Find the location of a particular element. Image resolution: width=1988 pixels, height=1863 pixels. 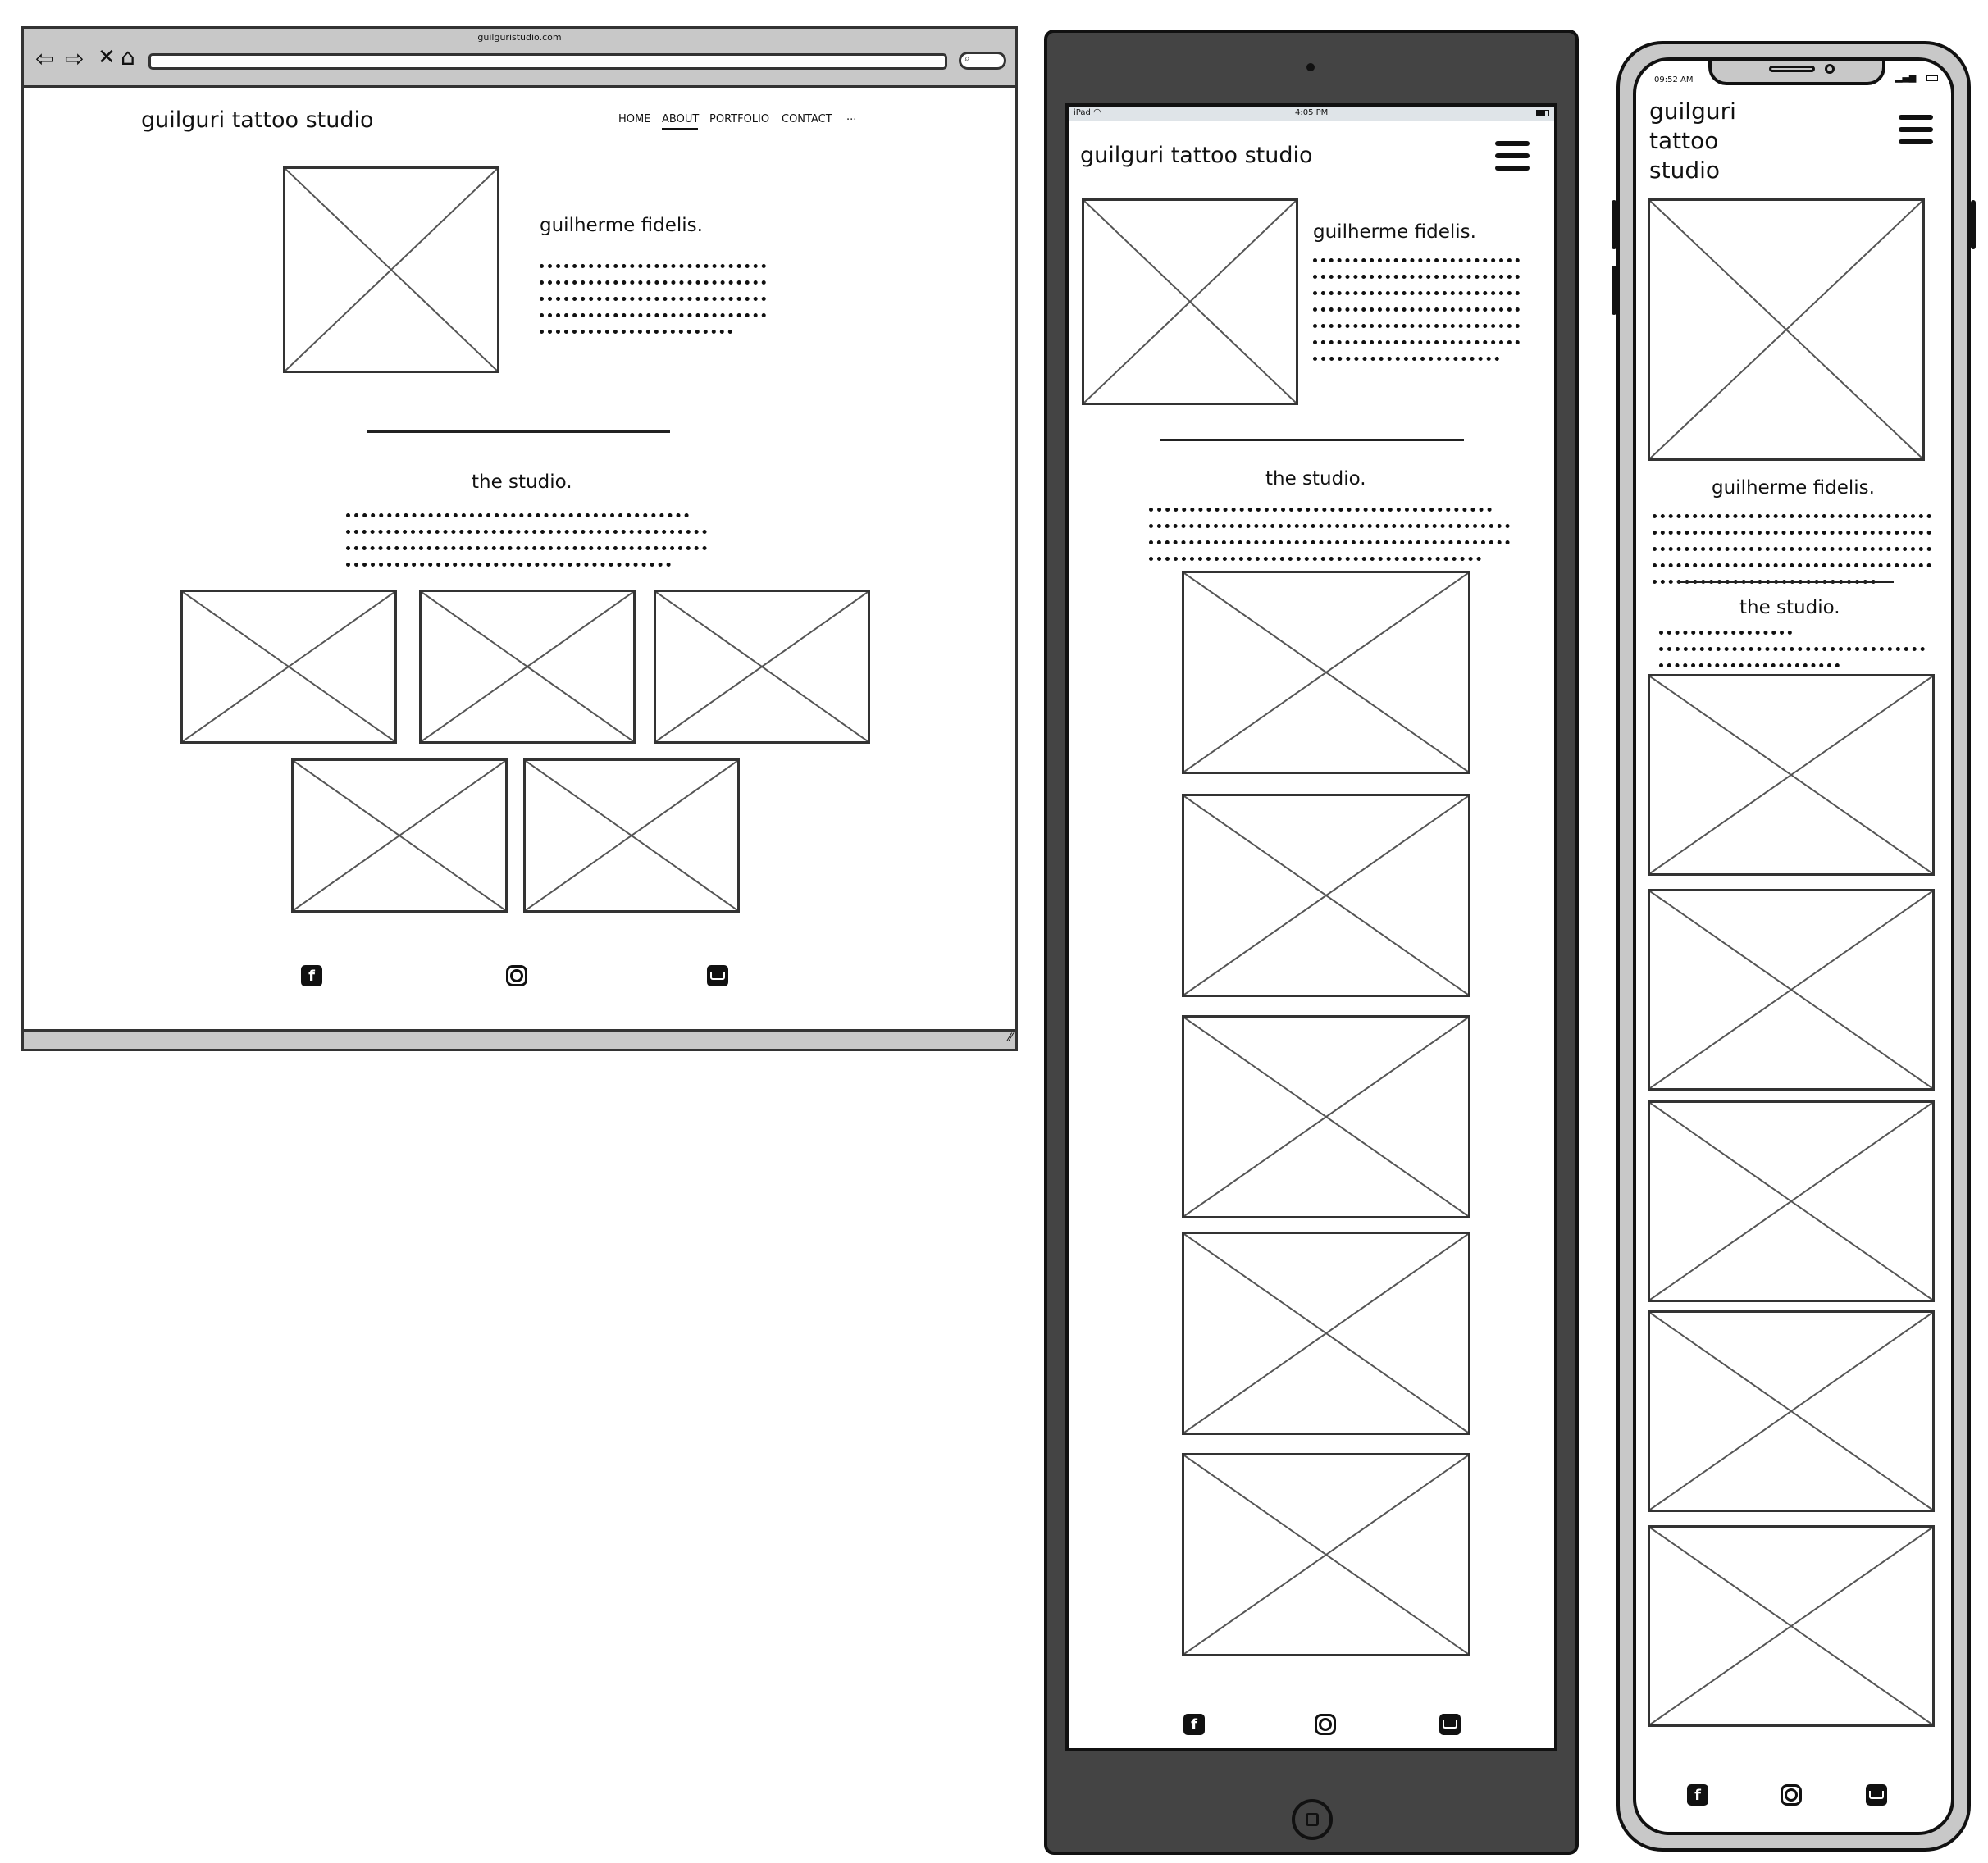

phone-time: 09:52 AM is located at coordinates (1674, 79).